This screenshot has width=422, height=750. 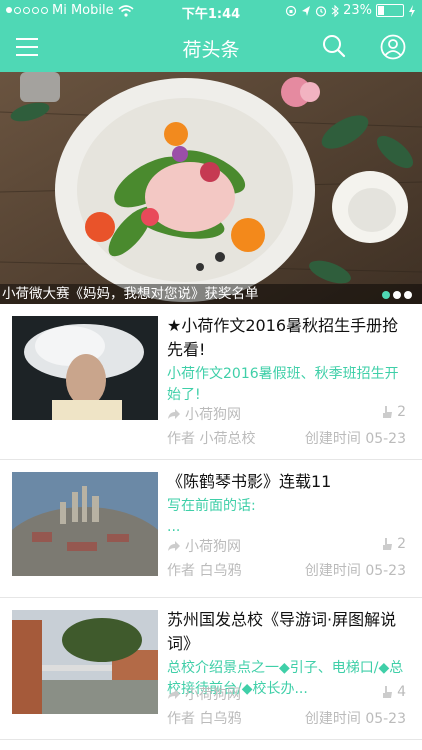 I want to click on battery-icon, so click(x=390, y=10).